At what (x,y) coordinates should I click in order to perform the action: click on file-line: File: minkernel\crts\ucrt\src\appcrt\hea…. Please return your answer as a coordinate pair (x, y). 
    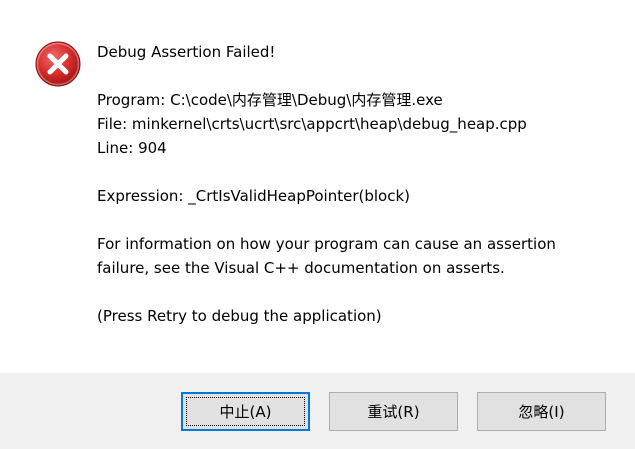
    Looking at the image, I should click on (312, 124).